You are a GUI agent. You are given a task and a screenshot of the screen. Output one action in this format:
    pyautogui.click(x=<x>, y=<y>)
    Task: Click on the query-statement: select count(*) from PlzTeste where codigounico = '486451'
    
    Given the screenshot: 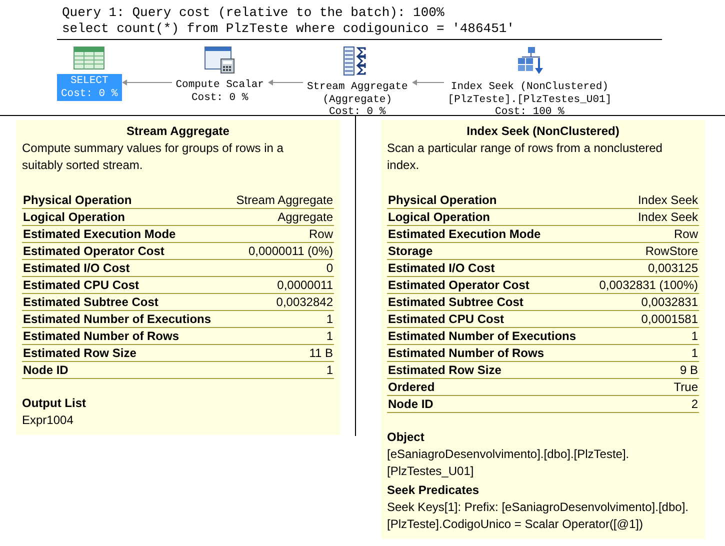 What is the action you would take?
    pyautogui.click(x=289, y=29)
    